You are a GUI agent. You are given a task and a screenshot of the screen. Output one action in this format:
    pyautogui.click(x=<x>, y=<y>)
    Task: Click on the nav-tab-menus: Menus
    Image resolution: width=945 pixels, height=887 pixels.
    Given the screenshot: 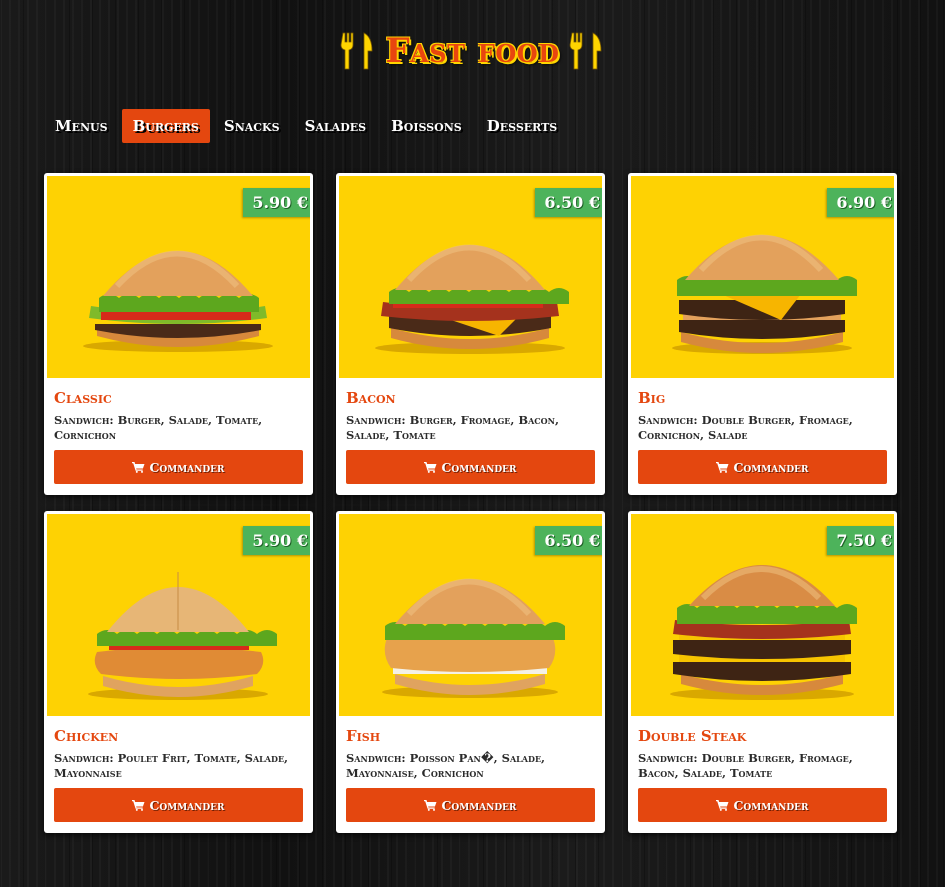 What is the action you would take?
    pyautogui.click(x=81, y=126)
    